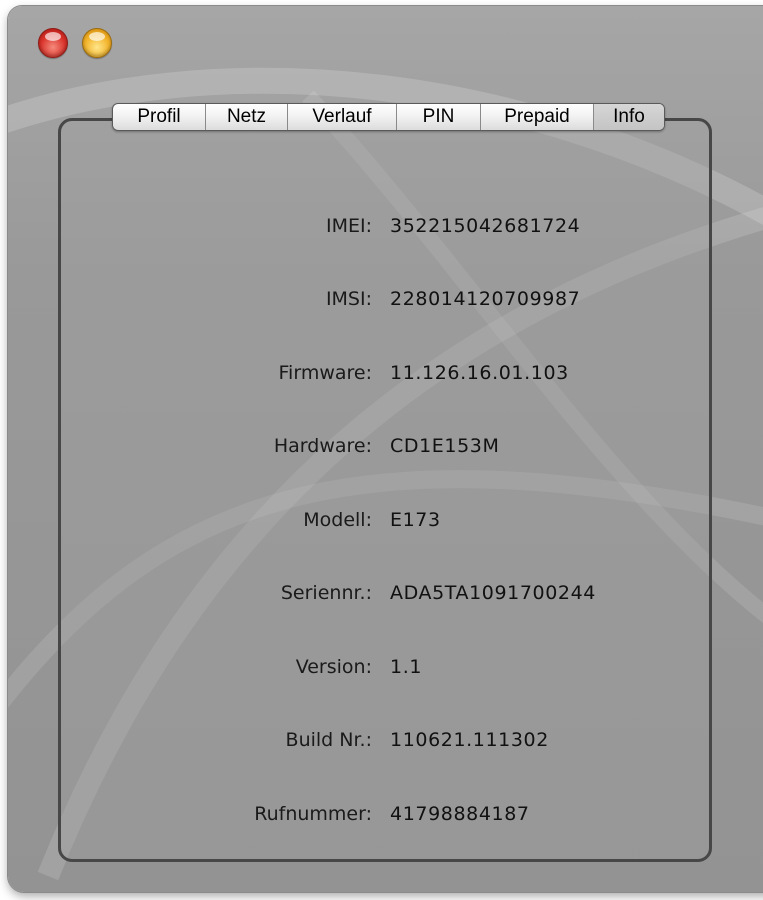  What do you see at coordinates (333, 667) in the screenshot?
I see `version-label: Version:` at bounding box center [333, 667].